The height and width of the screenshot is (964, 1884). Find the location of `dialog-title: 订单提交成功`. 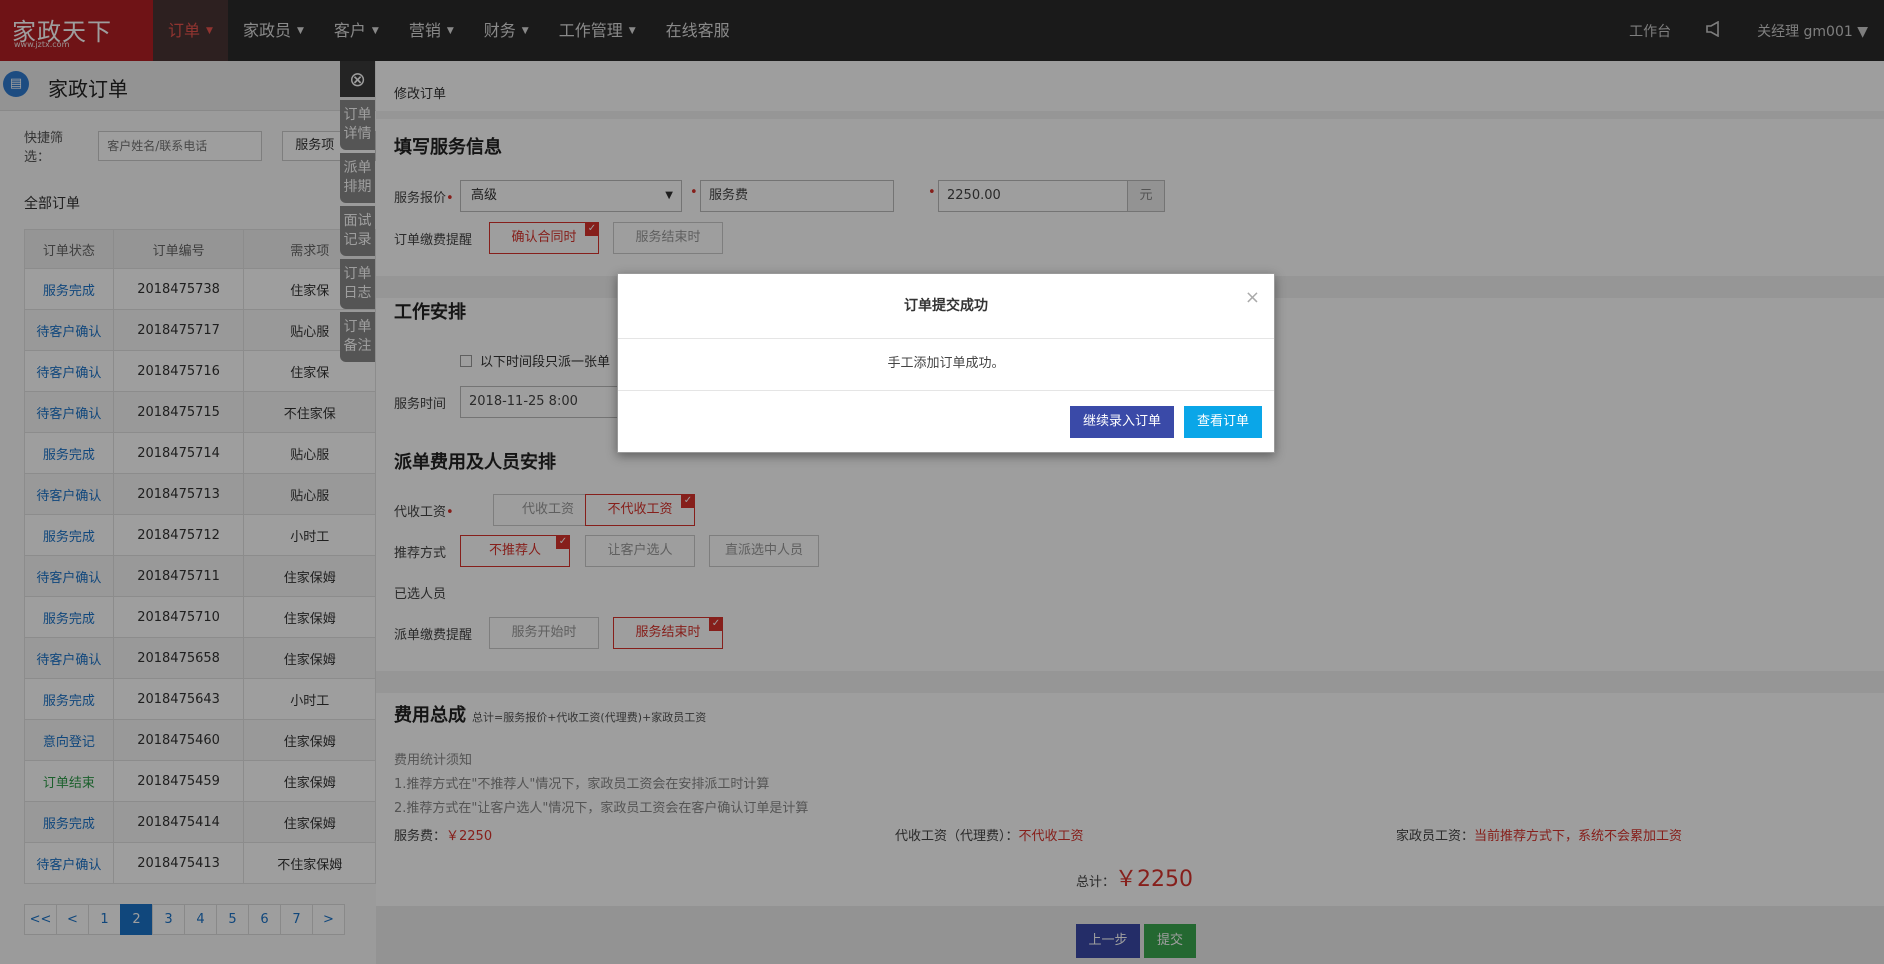

dialog-title: 订单提交成功 is located at coordinates (946, 306).